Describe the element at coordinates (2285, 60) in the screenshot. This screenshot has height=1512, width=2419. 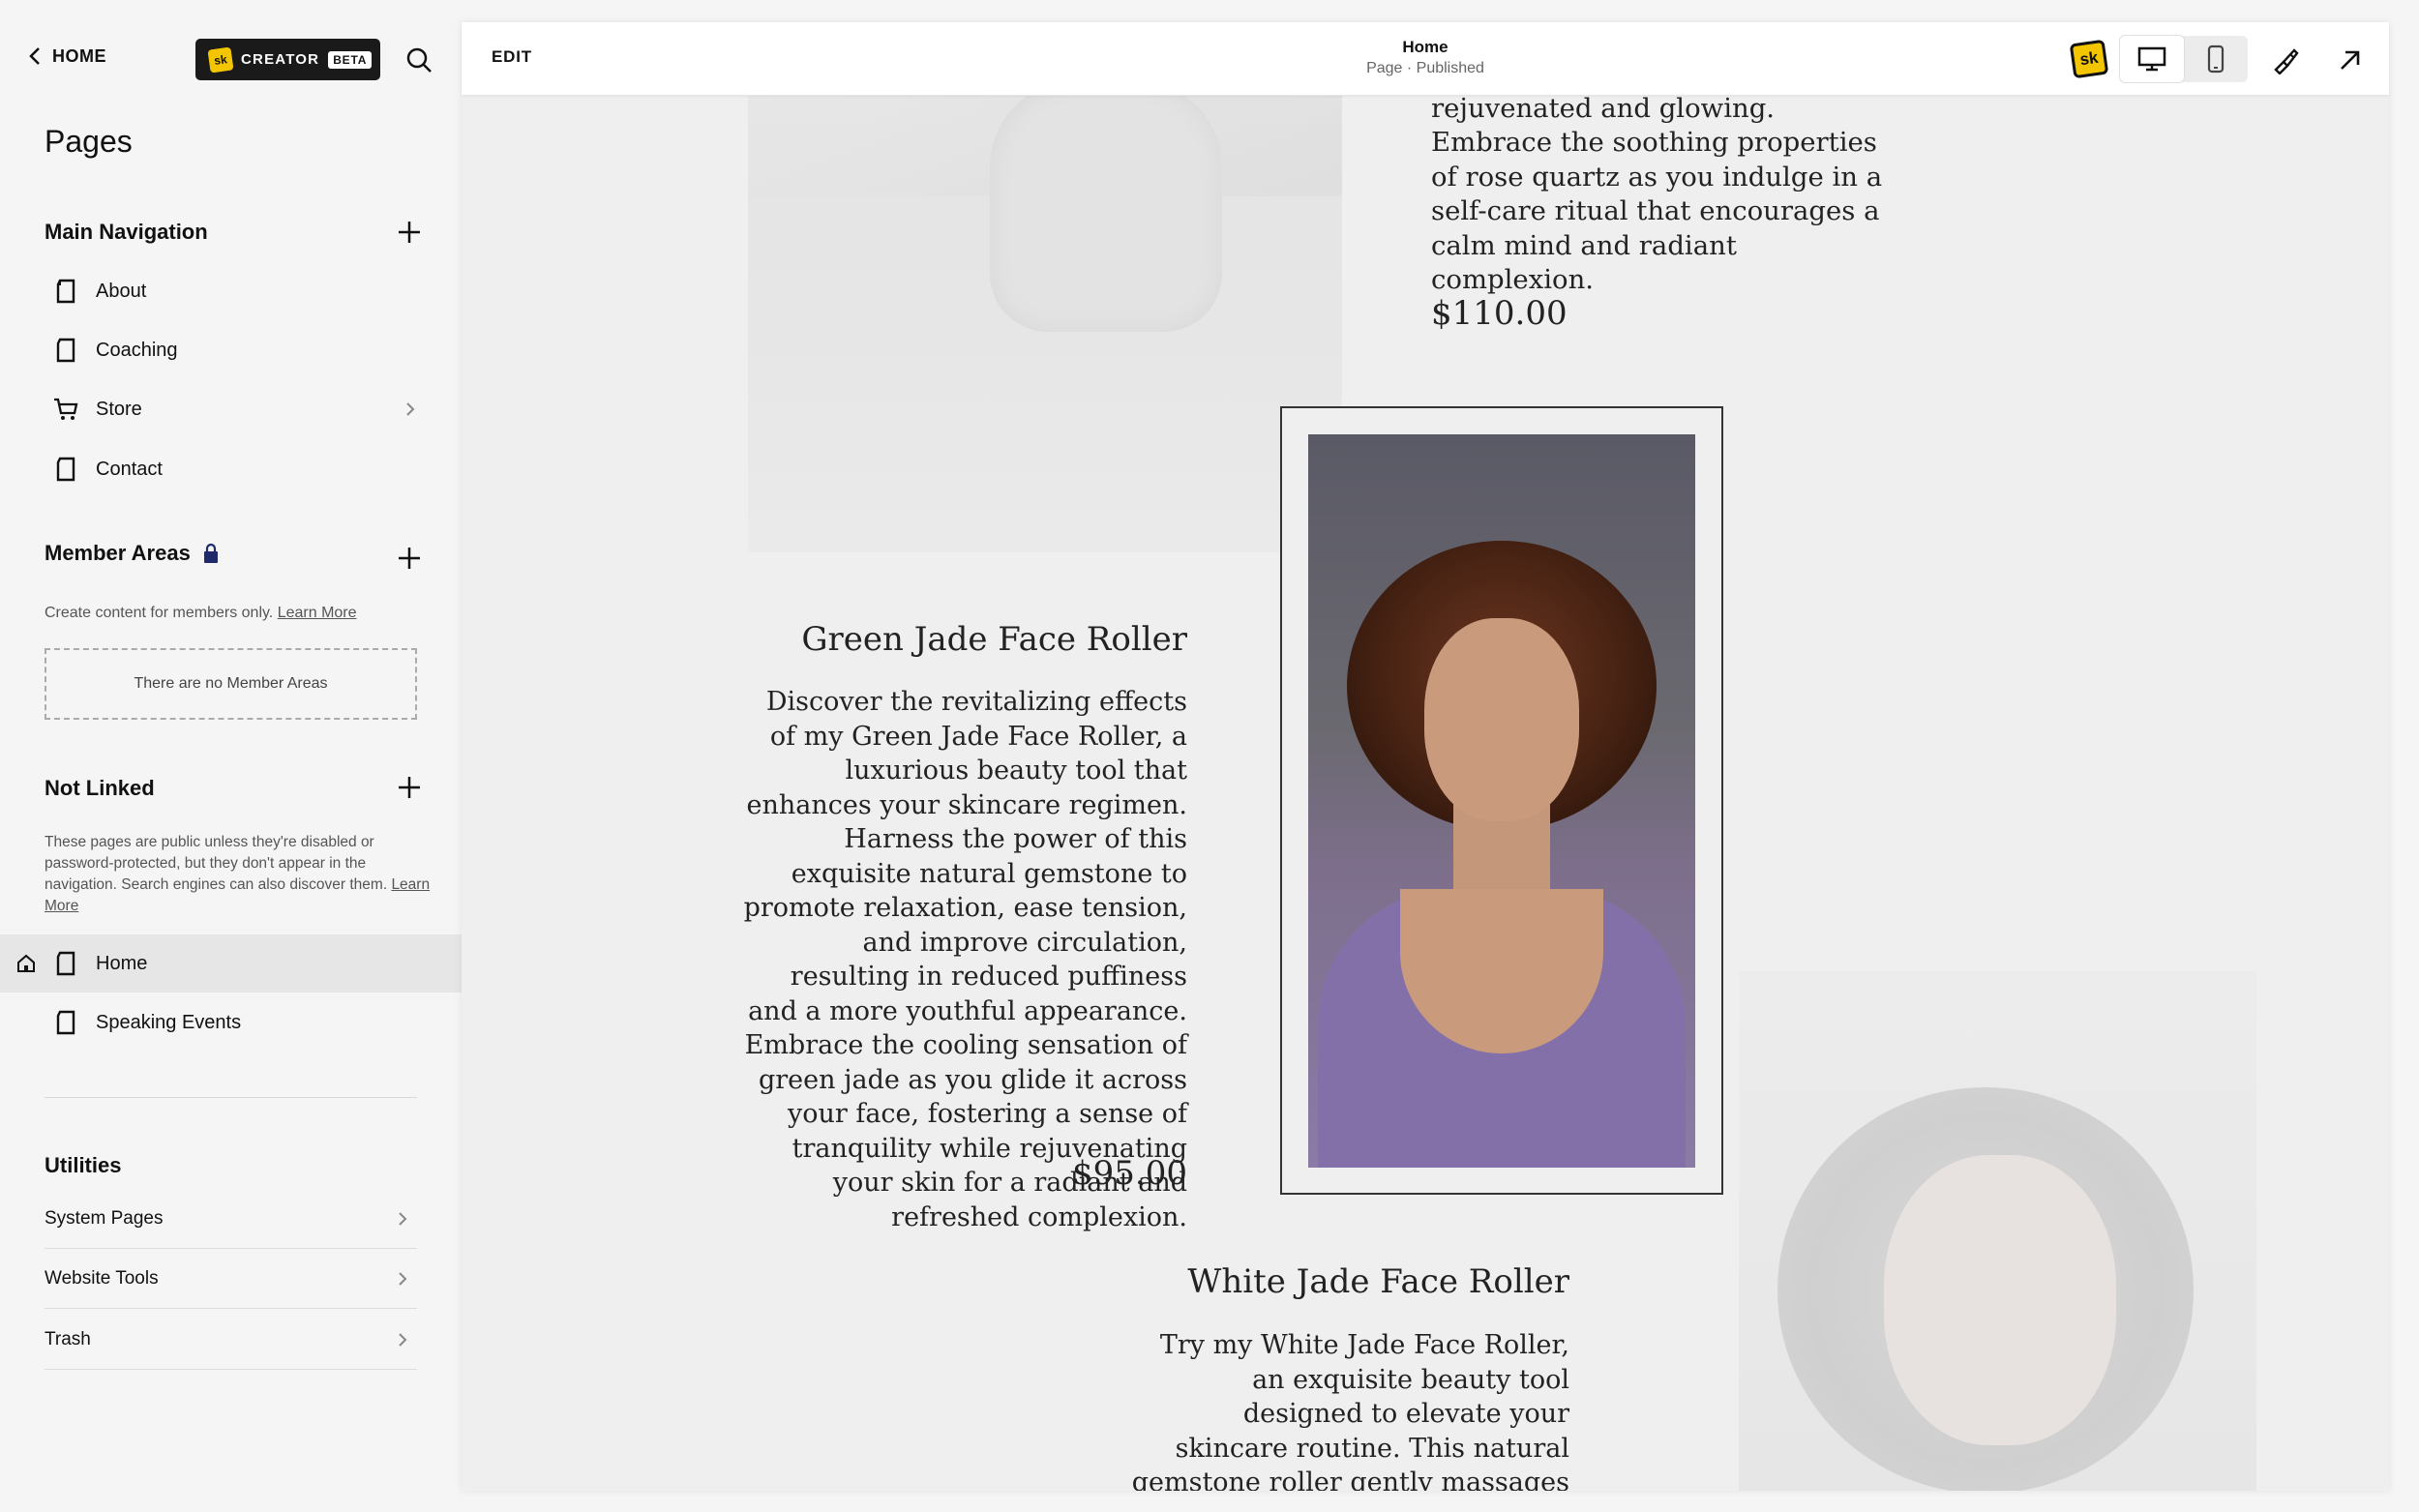
I see `design-brush-icon` at that location.